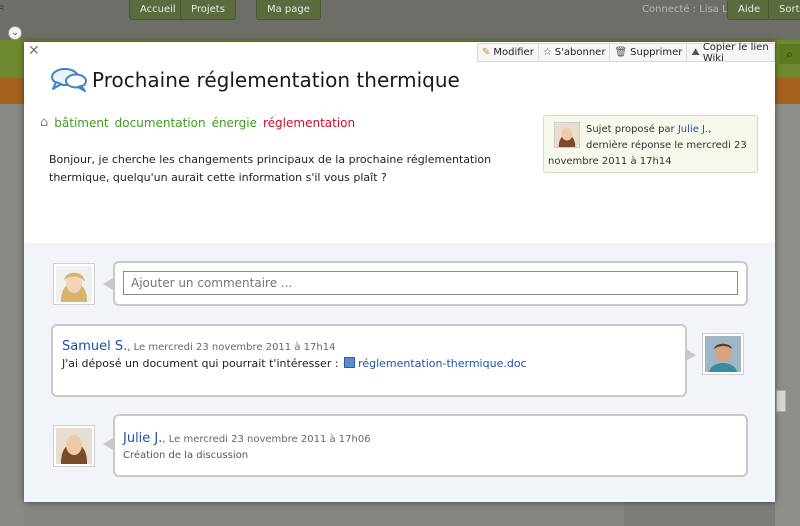 Image resolution: width=800 pixels, height=526 pixels. I want to click on comment-date: , Le mercredi 23 novembre 2011 à 17h06, so click(266, 439).